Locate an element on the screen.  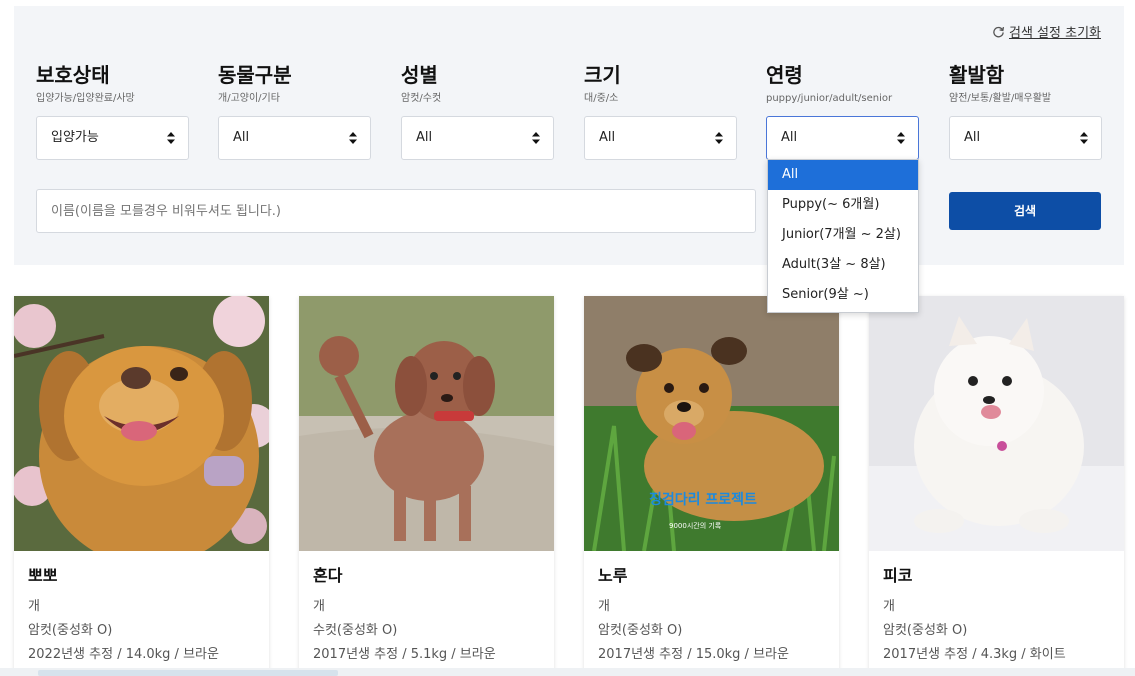
dropdown-option-all: All is located at coordinates (843, 175).